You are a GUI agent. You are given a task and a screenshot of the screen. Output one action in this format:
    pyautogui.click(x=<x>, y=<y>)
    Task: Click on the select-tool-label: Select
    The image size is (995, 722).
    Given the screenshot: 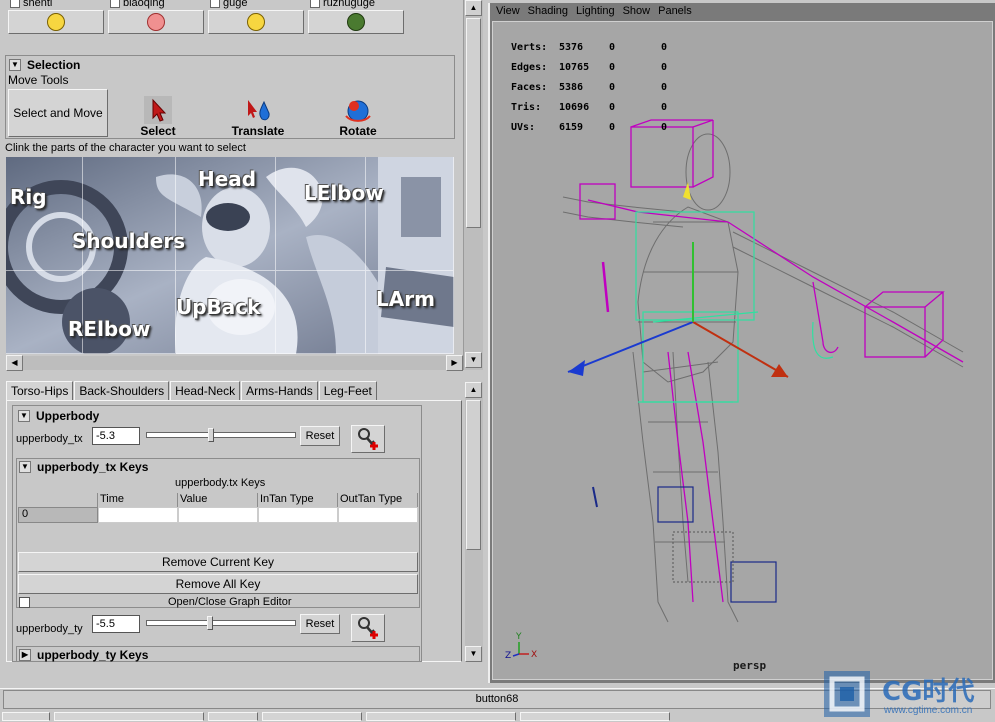 What is the action you would take?
    pyautogui.click(x=158, y=131)
    